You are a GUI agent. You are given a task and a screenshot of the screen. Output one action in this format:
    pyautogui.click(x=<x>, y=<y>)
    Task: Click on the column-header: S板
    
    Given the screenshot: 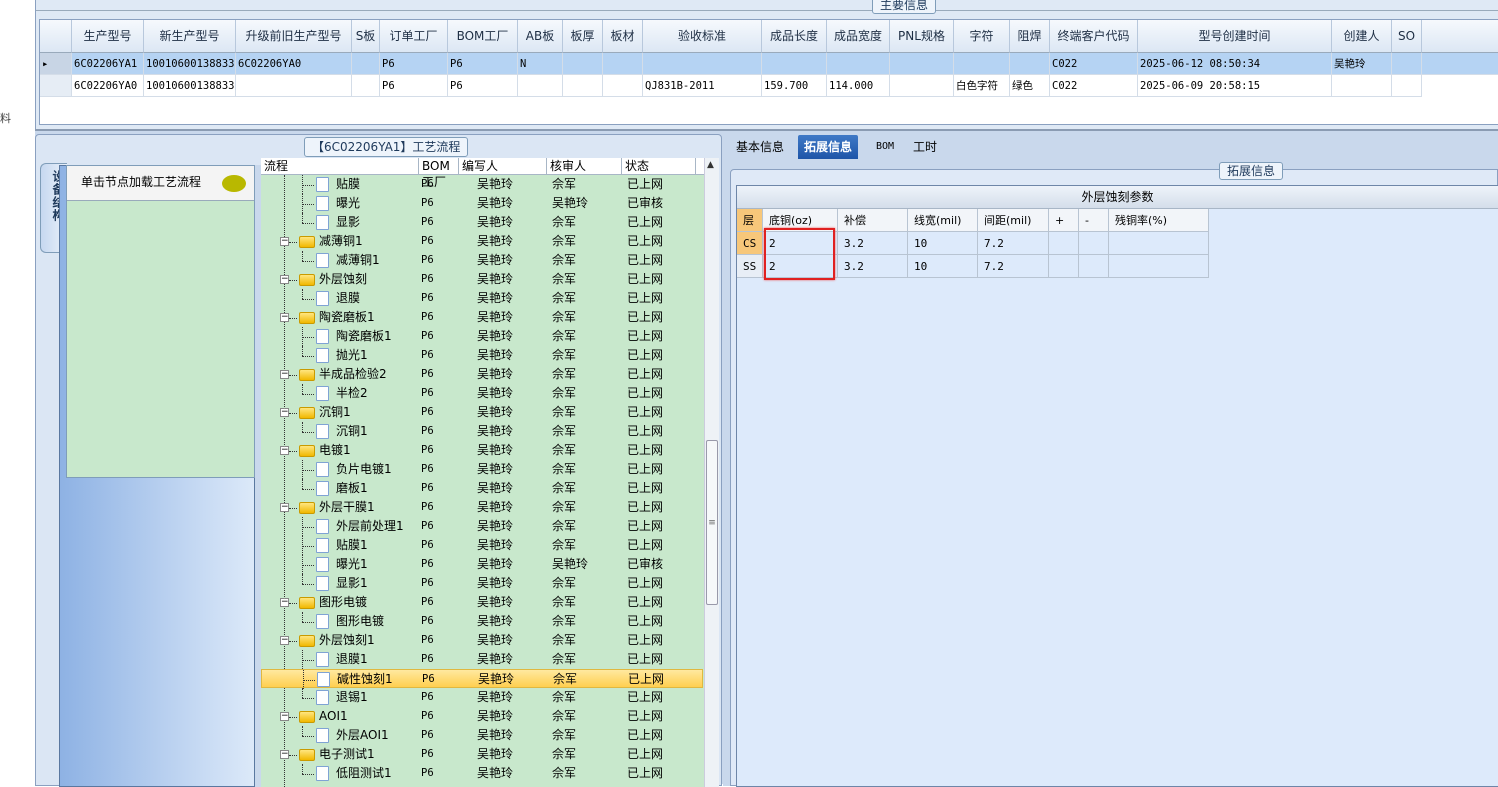 What is the action you would take?
    pyautogui.click(x=366, y=36)
    